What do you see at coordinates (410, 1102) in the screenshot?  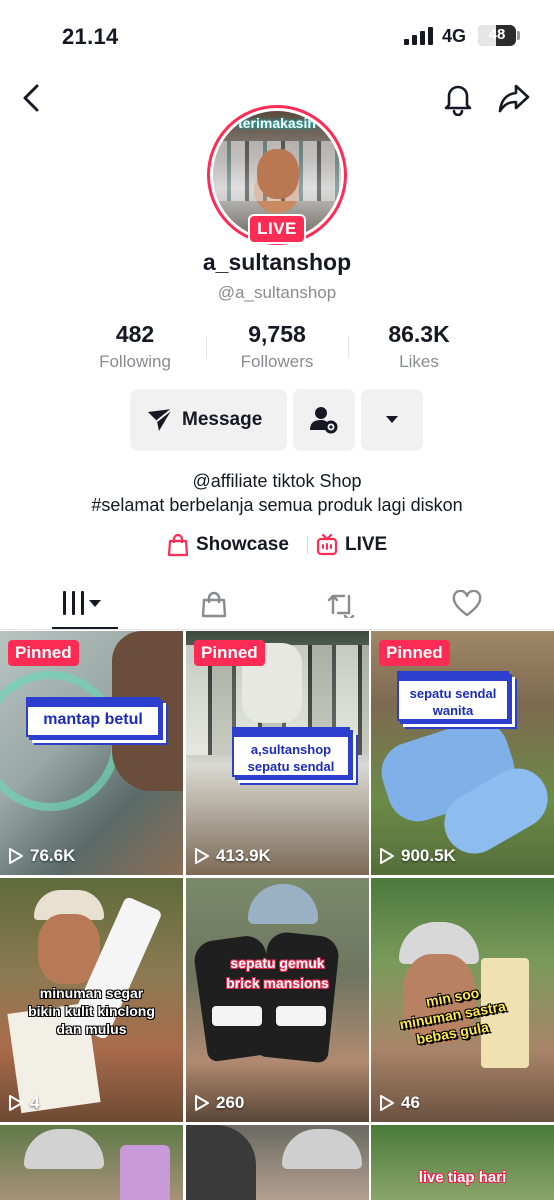 I see `view-count-text: 46` at bounding box center [410, 1102].